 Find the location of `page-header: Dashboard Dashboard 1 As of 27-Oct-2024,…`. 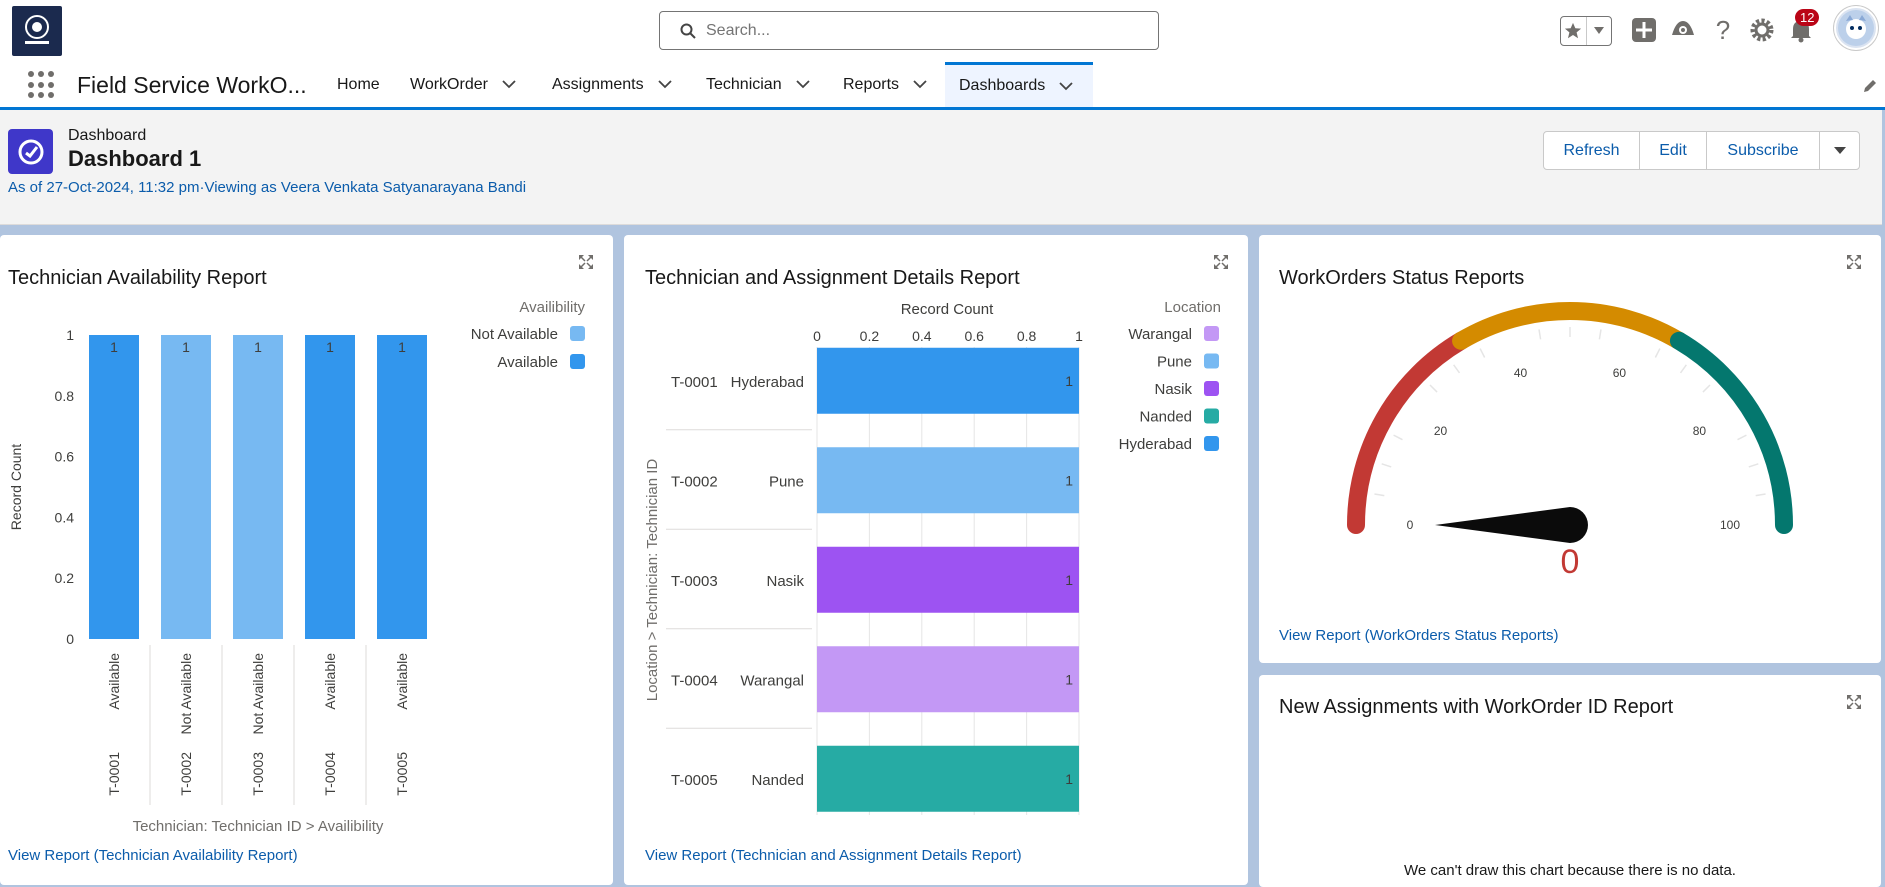

page-header: Dashboard Dashboard 1 As of 27-Oct-2024,… is located at coordinates (941, 167).